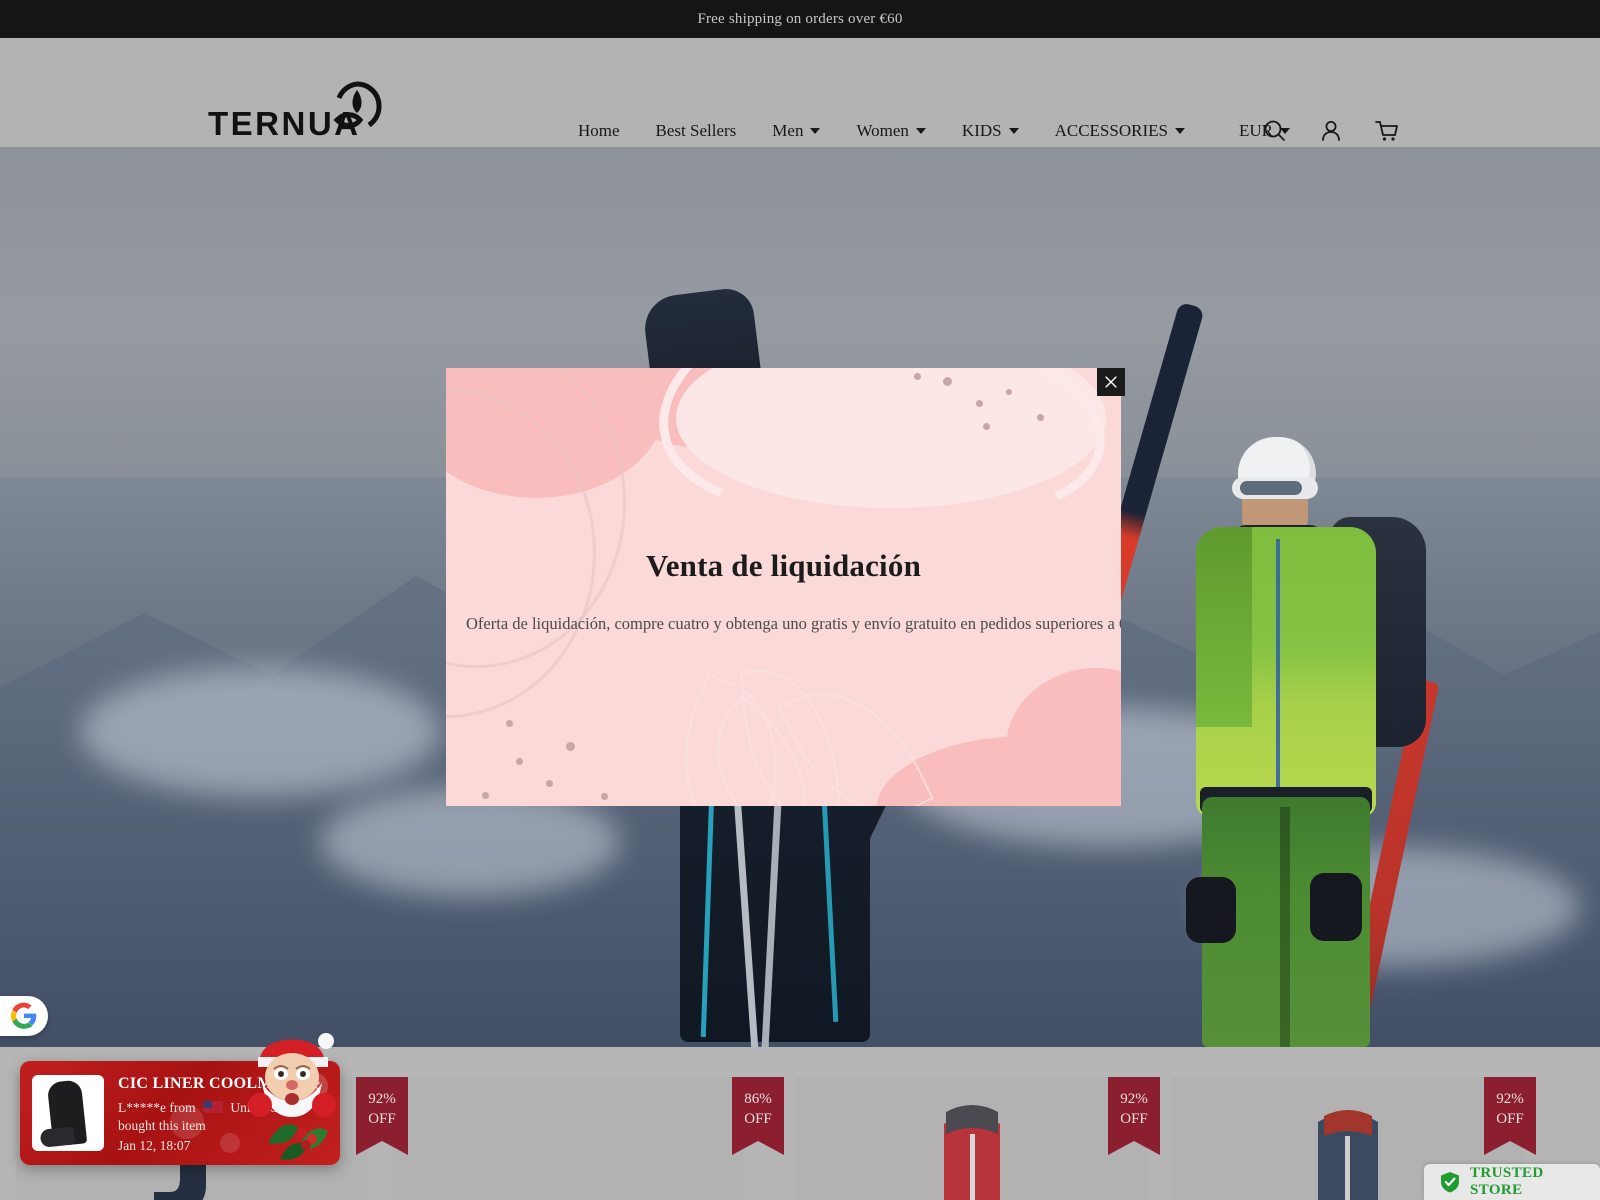 This screenshot has height=1200, width=1600. I want to click on nav-item-men: Men, so click(796, 131).